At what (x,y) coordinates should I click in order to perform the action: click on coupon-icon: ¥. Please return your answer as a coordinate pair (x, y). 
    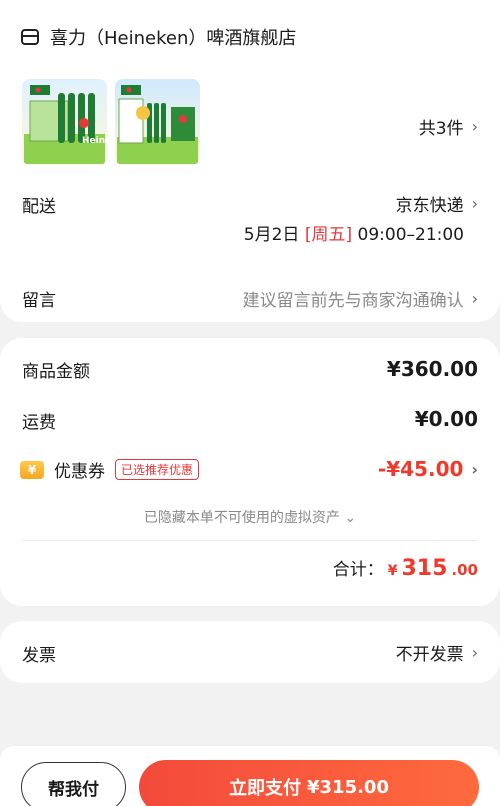
    Looking at the image, I should click on (32, 469).